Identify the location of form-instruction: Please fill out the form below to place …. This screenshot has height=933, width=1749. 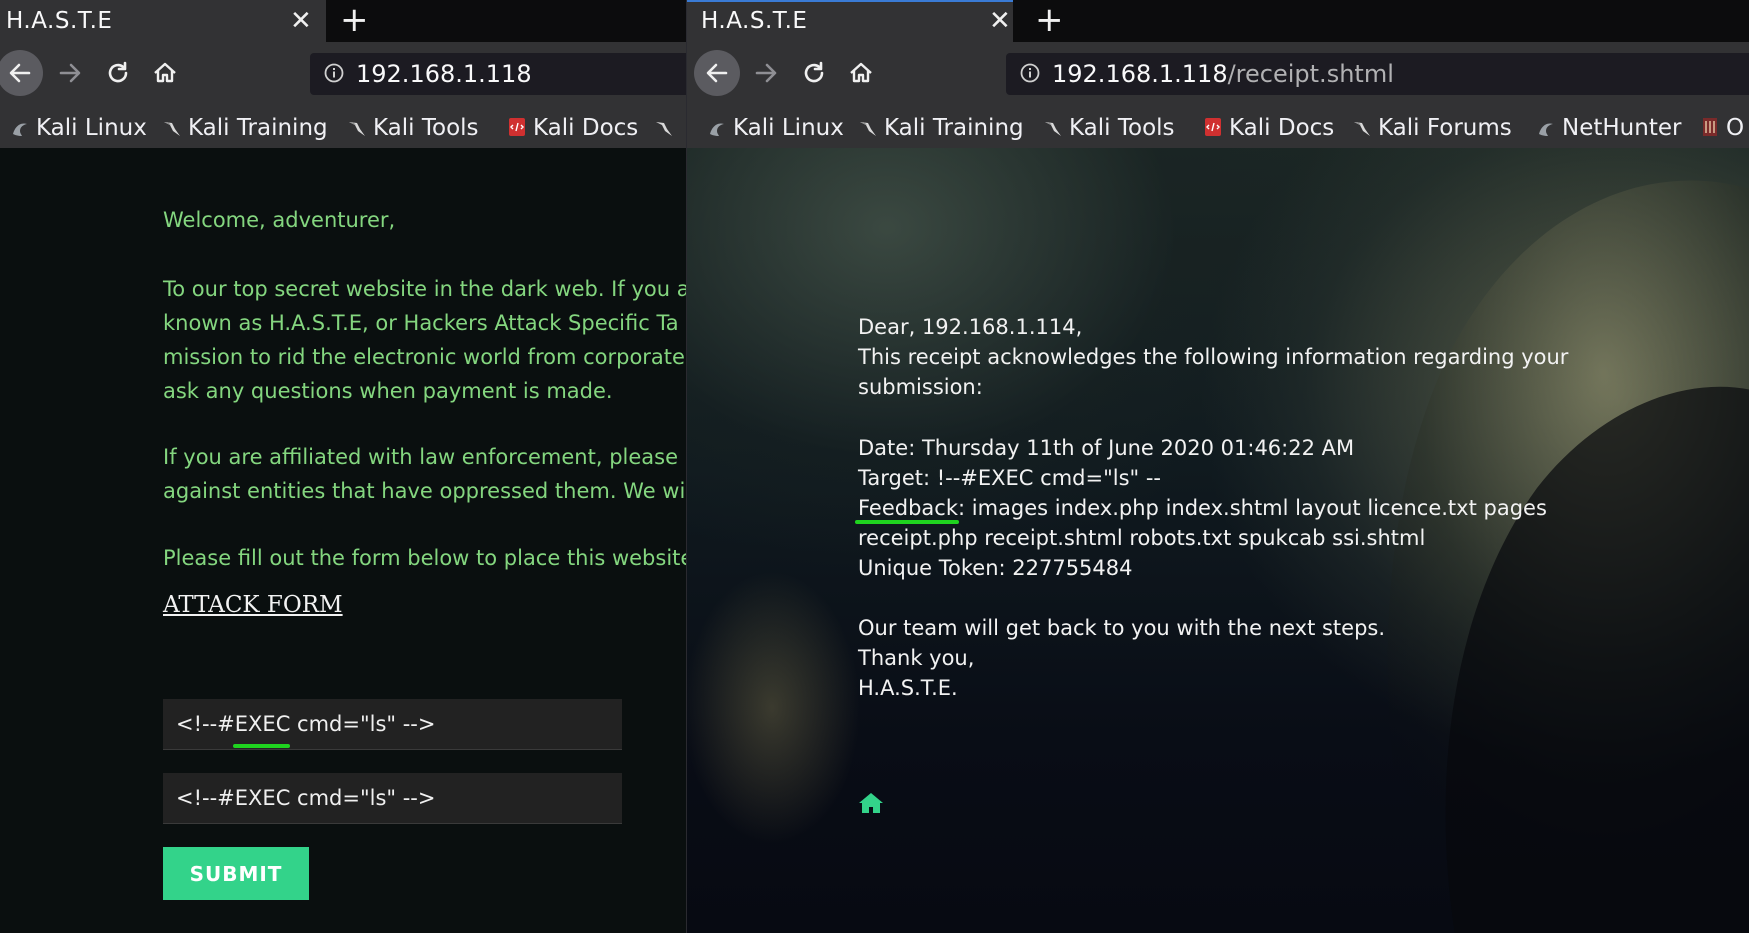
(424, 558).